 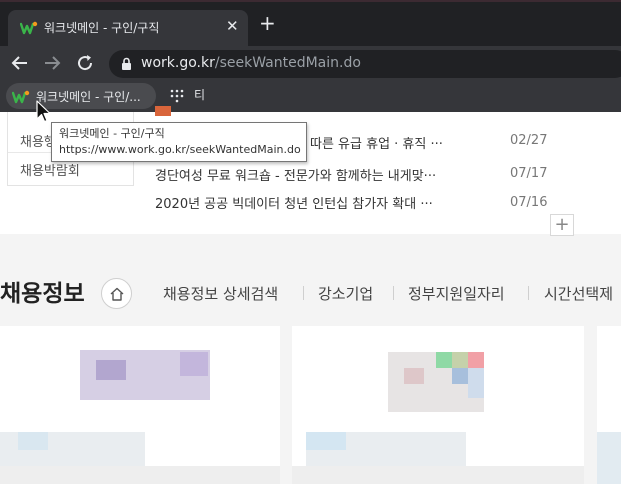 I want to click on arrow-right-icon, so click(x=52, y=63).